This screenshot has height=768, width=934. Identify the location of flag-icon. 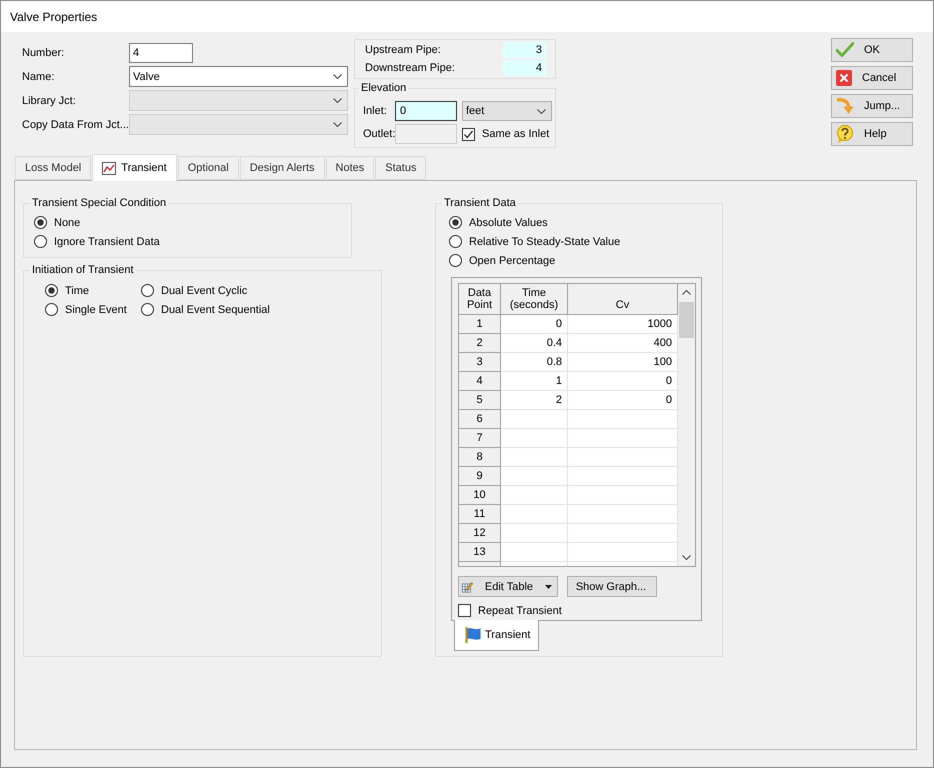
(473, 635).